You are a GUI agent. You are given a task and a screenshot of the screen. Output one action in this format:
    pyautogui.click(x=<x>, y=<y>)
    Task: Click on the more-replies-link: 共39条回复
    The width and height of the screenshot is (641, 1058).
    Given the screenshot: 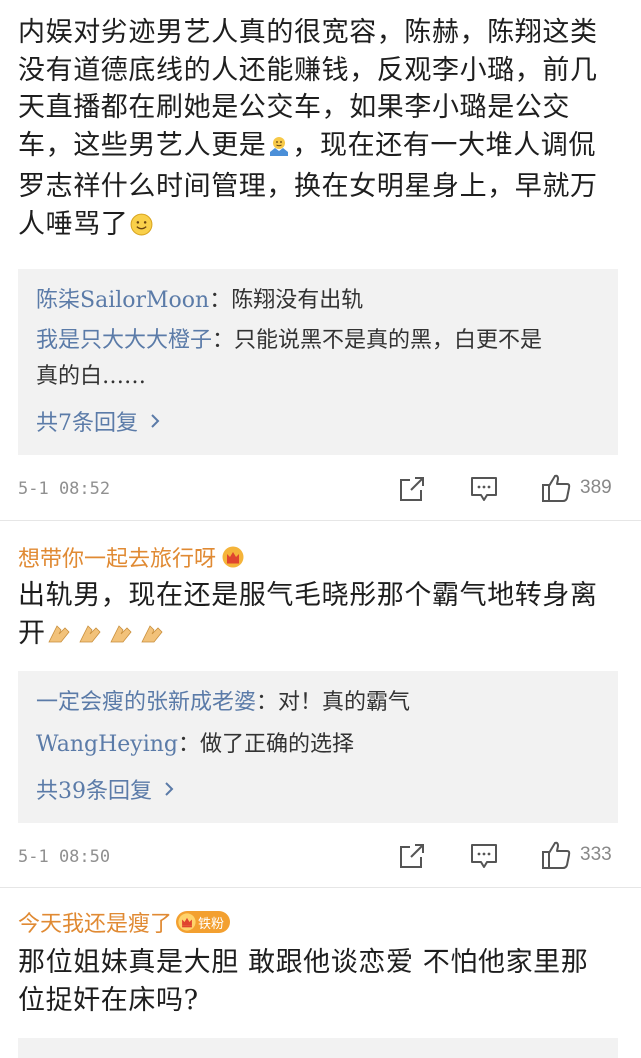 What is the action you would take?
    pyautogui.click(x=105, y=789)
    